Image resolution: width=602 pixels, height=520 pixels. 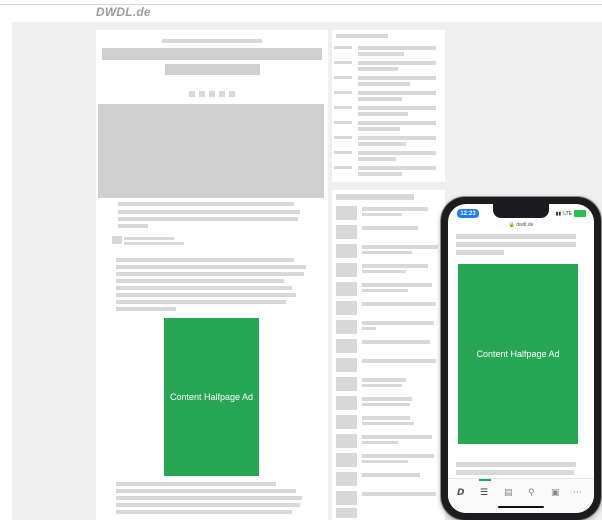 What do you see at coordinates (362, 36) in the screenshot?
I see `ticker-title` at bounding box center [362, 36].